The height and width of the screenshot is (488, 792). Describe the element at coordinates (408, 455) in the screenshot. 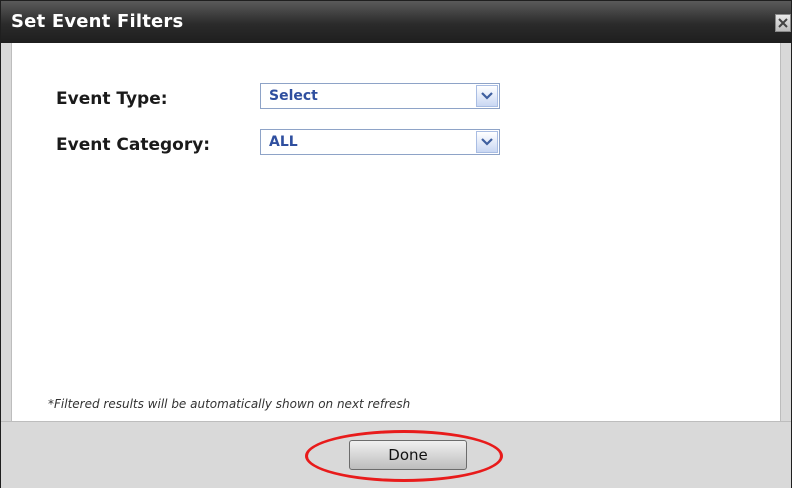

I see `done-button: Done` at that location.